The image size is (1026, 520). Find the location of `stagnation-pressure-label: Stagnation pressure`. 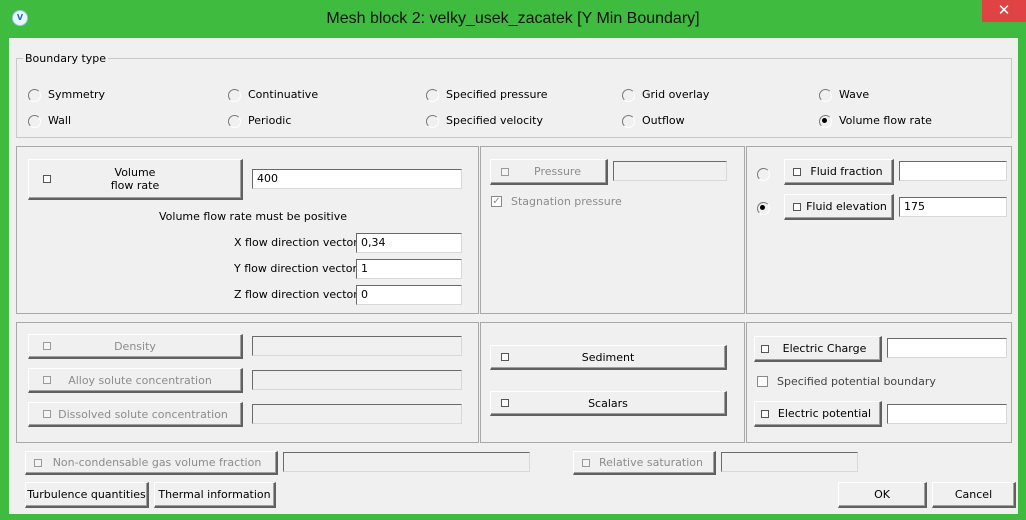

stagnation-pressure-label: Stagnation pressure is located at coordinates (566, 201).